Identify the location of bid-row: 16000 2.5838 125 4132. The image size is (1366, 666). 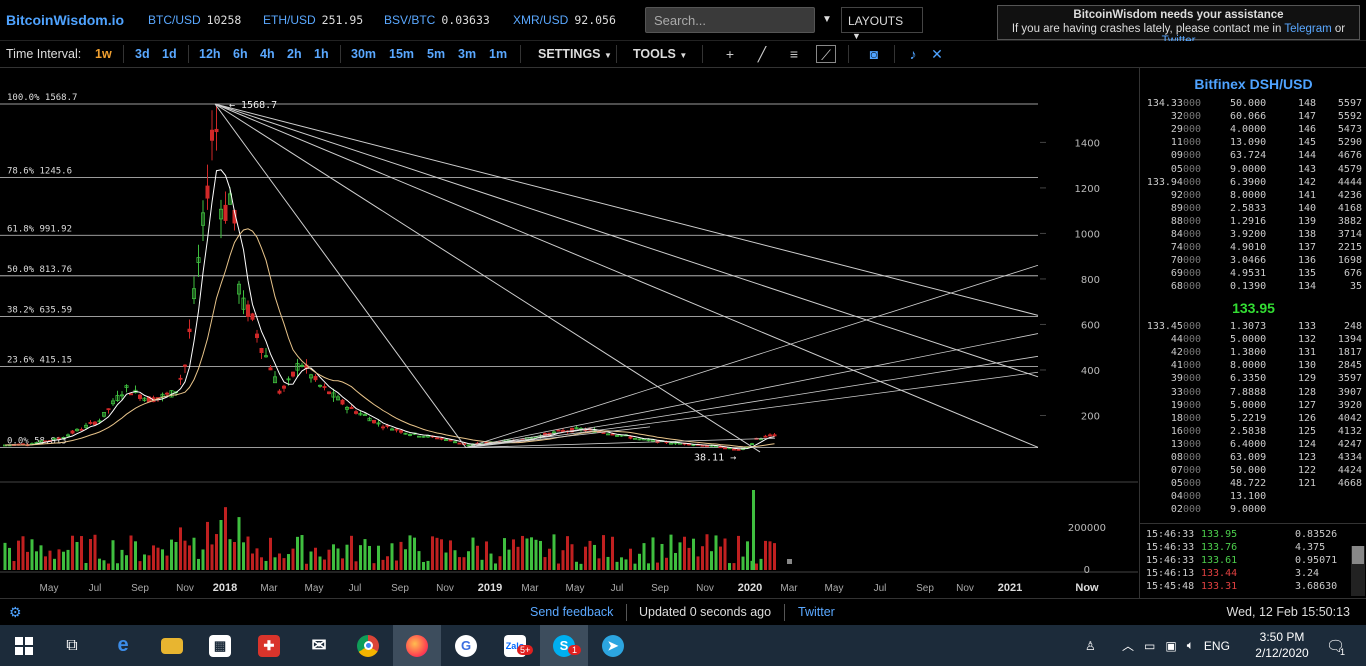
(1253, 432).